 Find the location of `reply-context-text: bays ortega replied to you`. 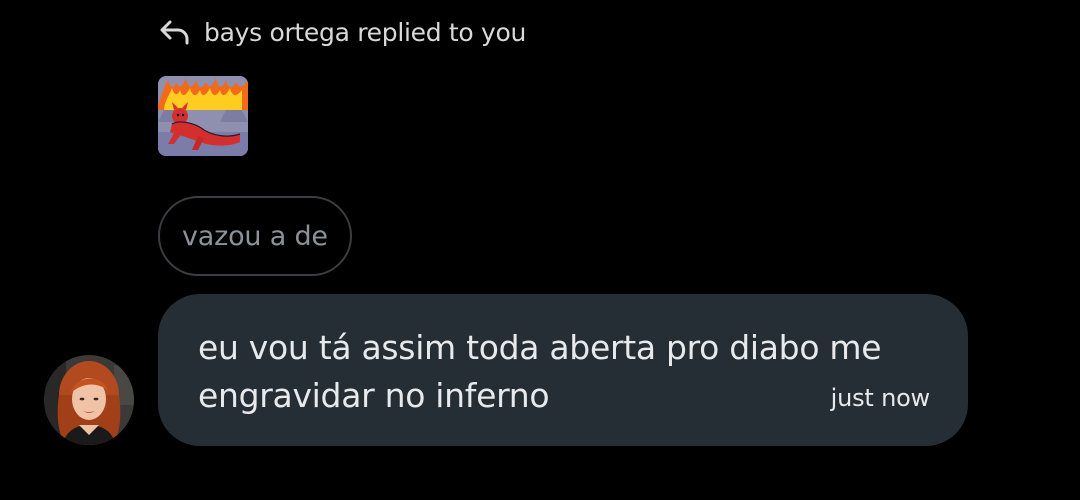

reply-context-text: bays ortega replied to you is located at coordinates (365, 32).